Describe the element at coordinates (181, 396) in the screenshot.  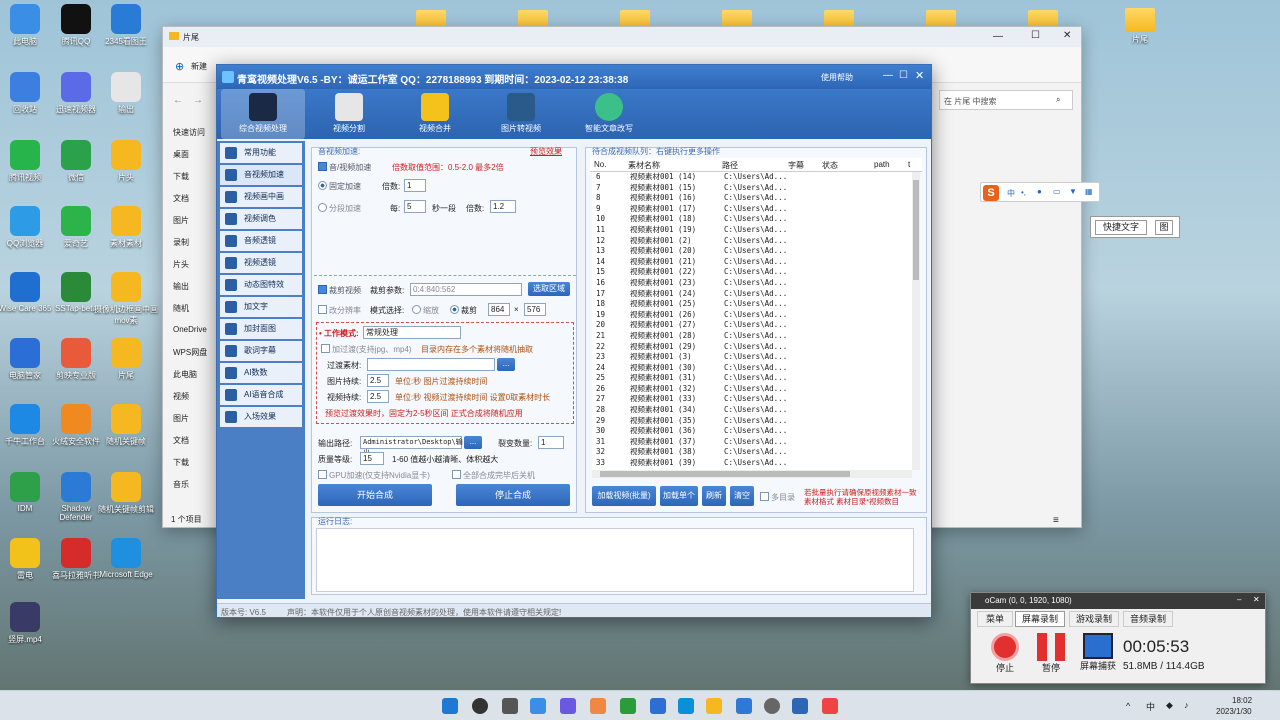
I see `explorer-nav-item: 视频` at that location.